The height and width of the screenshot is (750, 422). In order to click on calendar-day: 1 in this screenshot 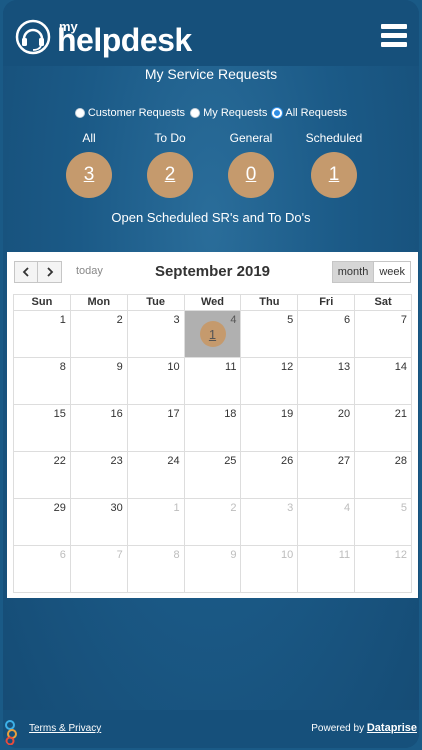, I will do `click(42, 334)`.